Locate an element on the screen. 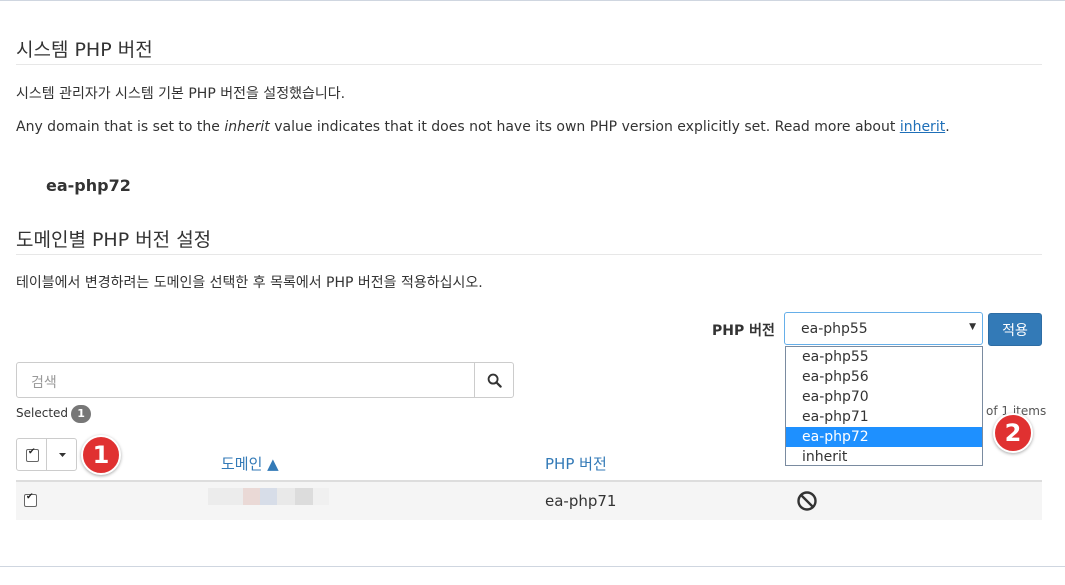 This screenshot has height=585, width=1065. select-all-checkbox-button is located at coordinates (31, 454).